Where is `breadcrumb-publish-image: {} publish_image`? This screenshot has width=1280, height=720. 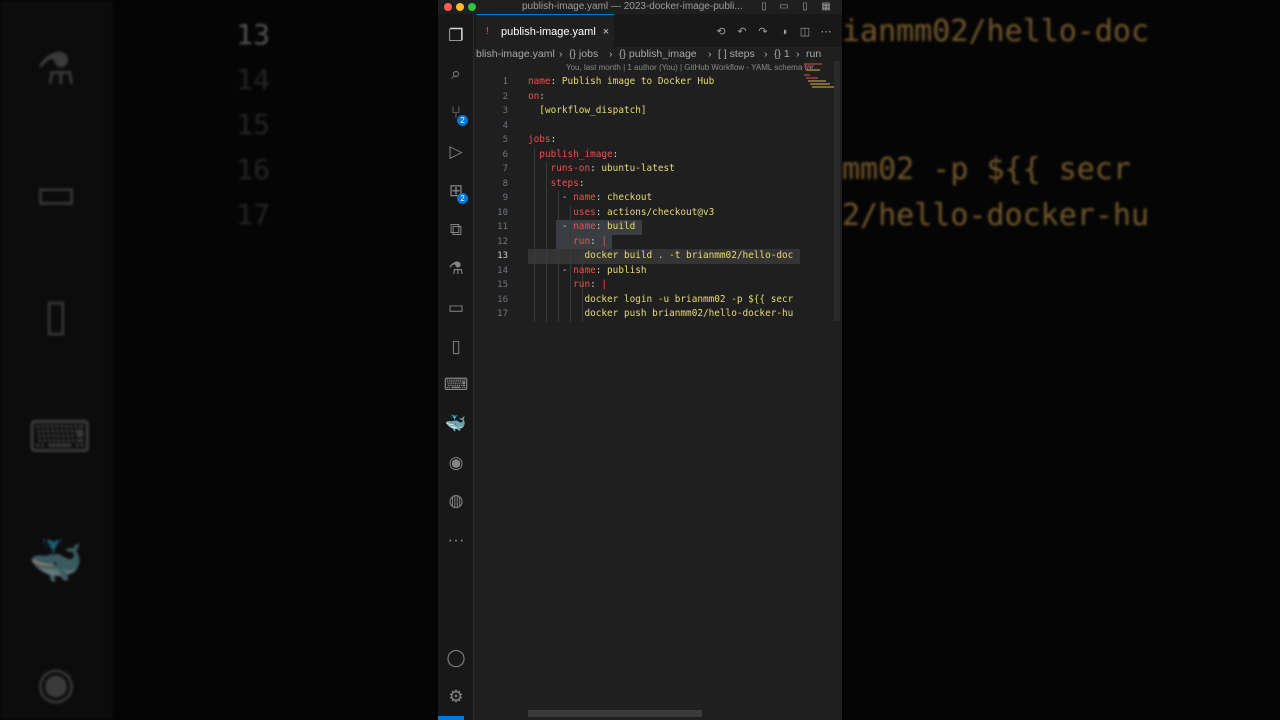
breadcrumb-publish-image: {} publish_image is located at coordinates (658, 54).